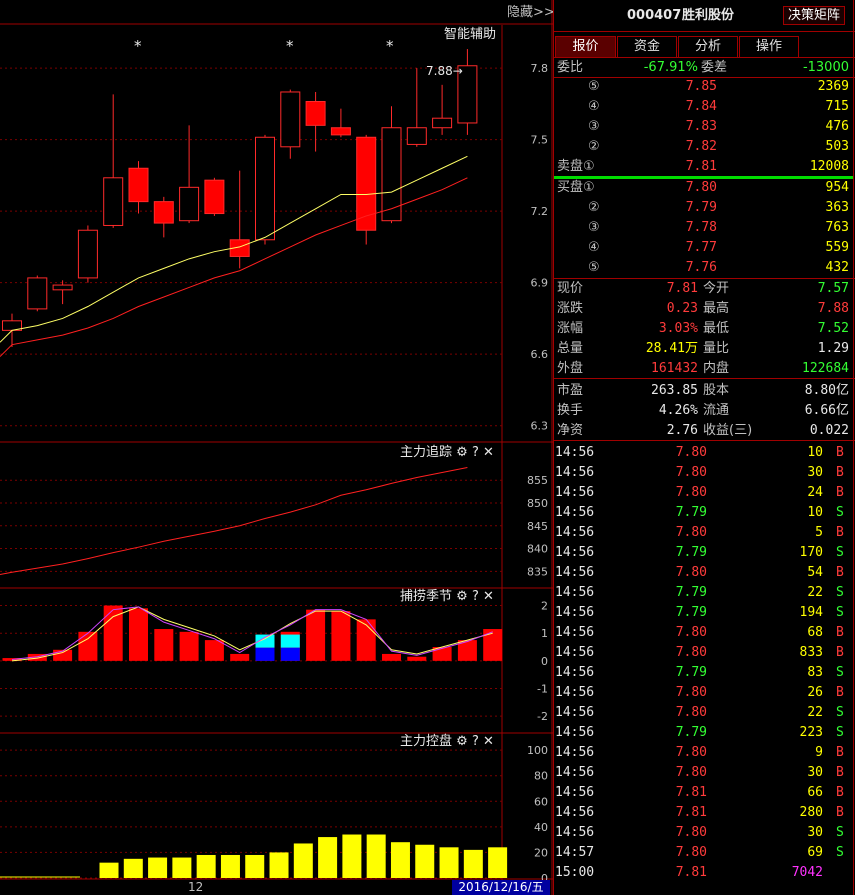 Image resolution: width=855 pixels, height=895 pixels. Describe the element at coordinates (447, 452) in the screenshot. I see `trace-chart-title: 主力追踪 ⚙ ? ✕` at that location.